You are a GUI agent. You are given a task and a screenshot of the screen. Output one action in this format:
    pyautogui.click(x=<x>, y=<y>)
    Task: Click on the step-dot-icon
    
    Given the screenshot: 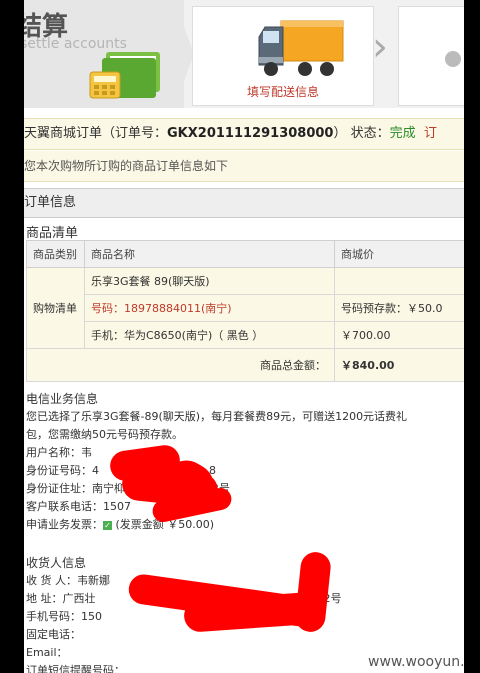 What is the action you would take?
    pyautogui.click(x=453, y=59)
    